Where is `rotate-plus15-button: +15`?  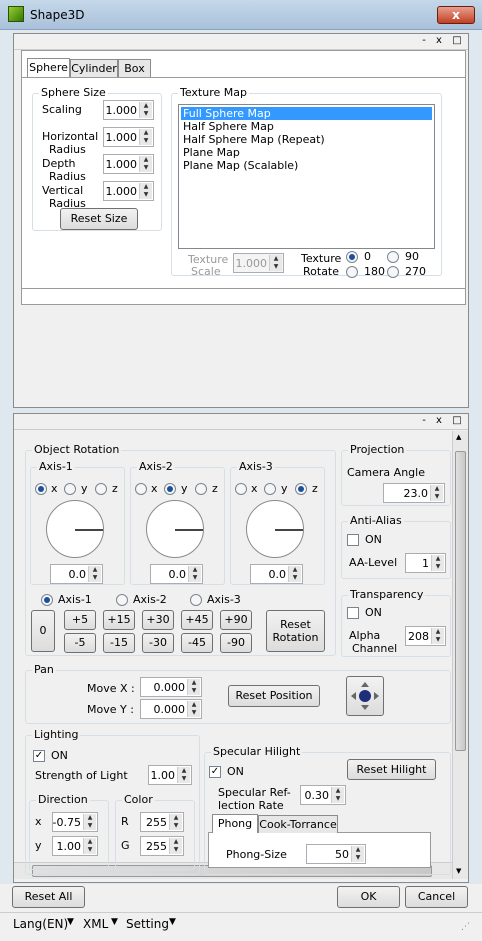 rotate-plus15-button: +15 is located at coordinates (119, 620).